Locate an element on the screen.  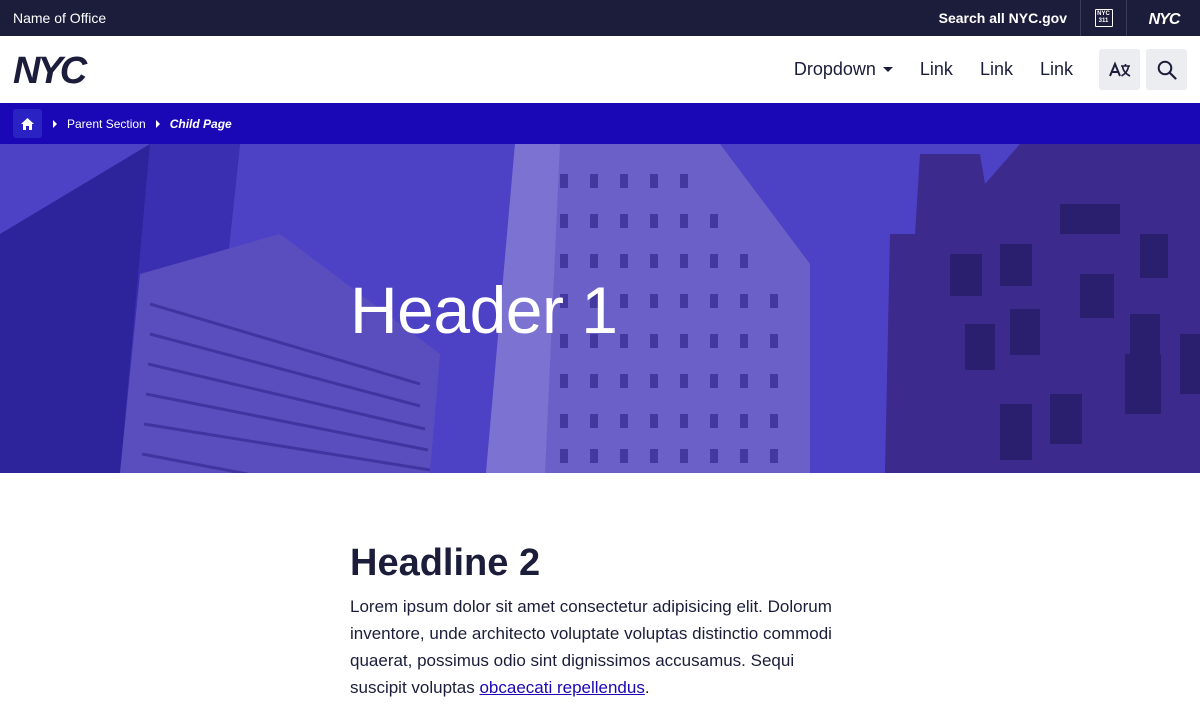
nav-link-2: Link is located at coordinates (996, 69).